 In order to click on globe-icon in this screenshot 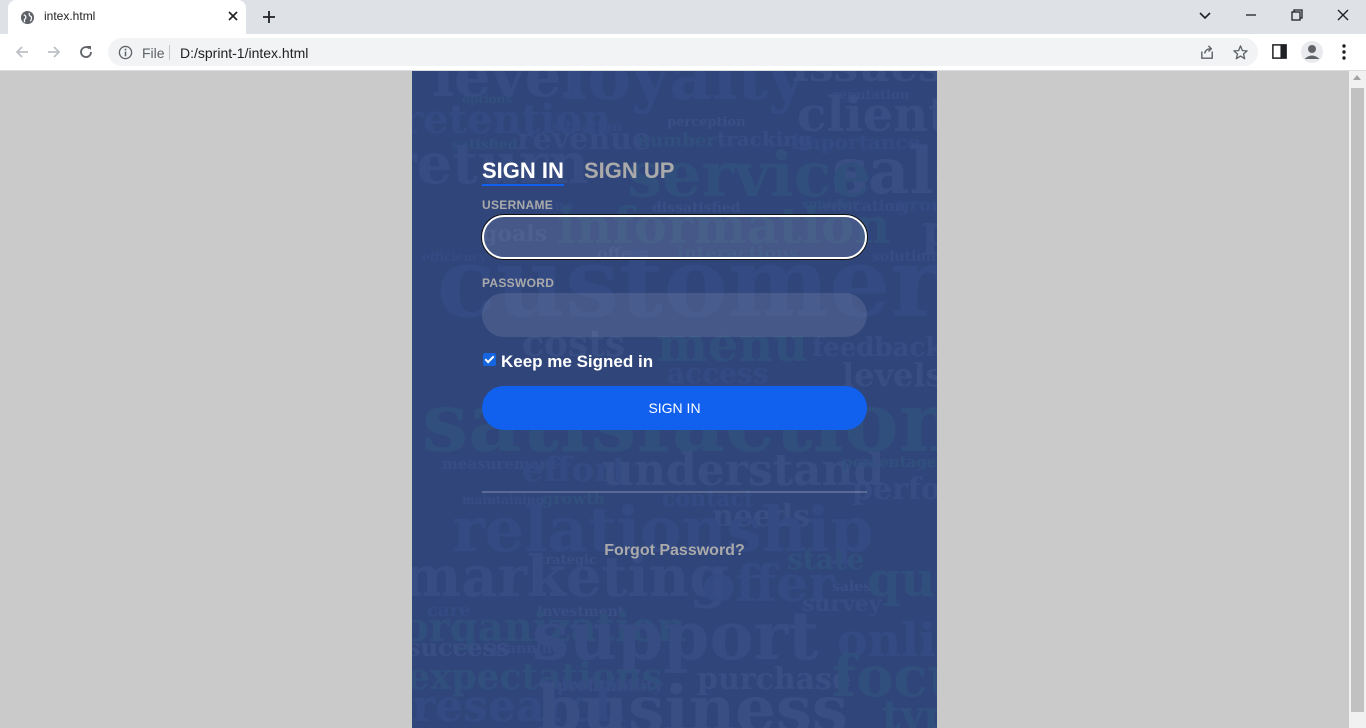, I will do `click(27, 20)`.